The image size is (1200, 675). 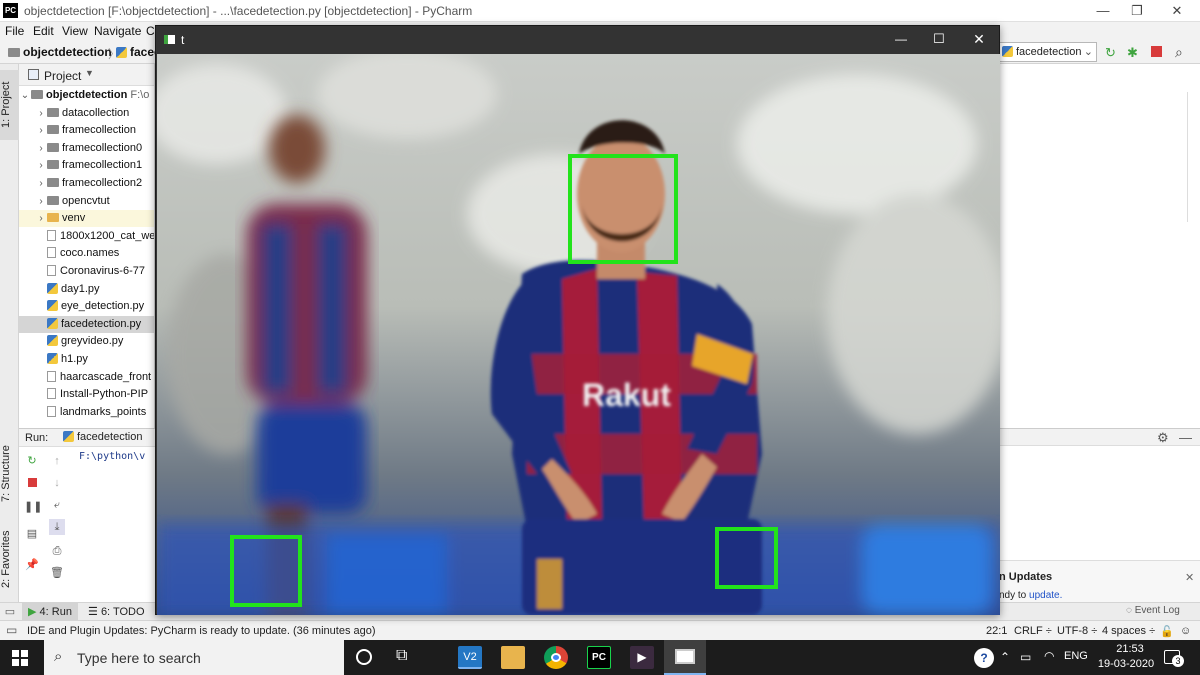 I want to click on play-icon: ▶, so click(x=32, y=612).